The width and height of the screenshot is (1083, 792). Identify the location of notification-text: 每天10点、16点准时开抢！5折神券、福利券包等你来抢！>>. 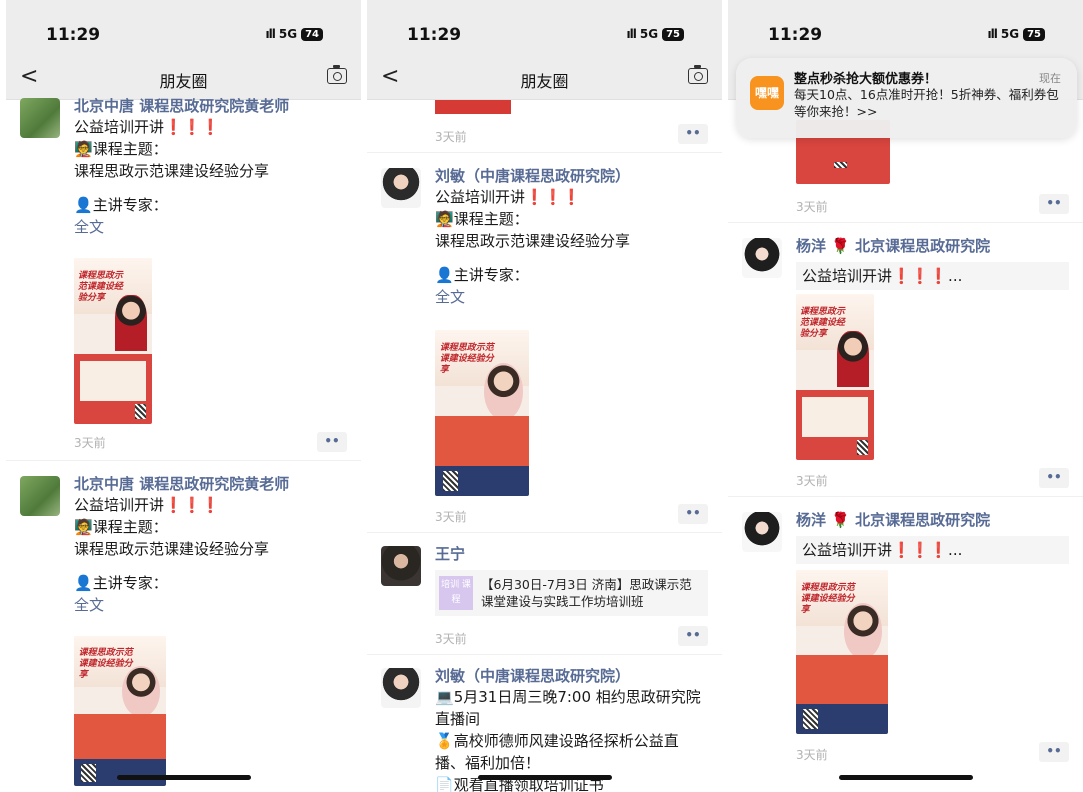
(926, 103).